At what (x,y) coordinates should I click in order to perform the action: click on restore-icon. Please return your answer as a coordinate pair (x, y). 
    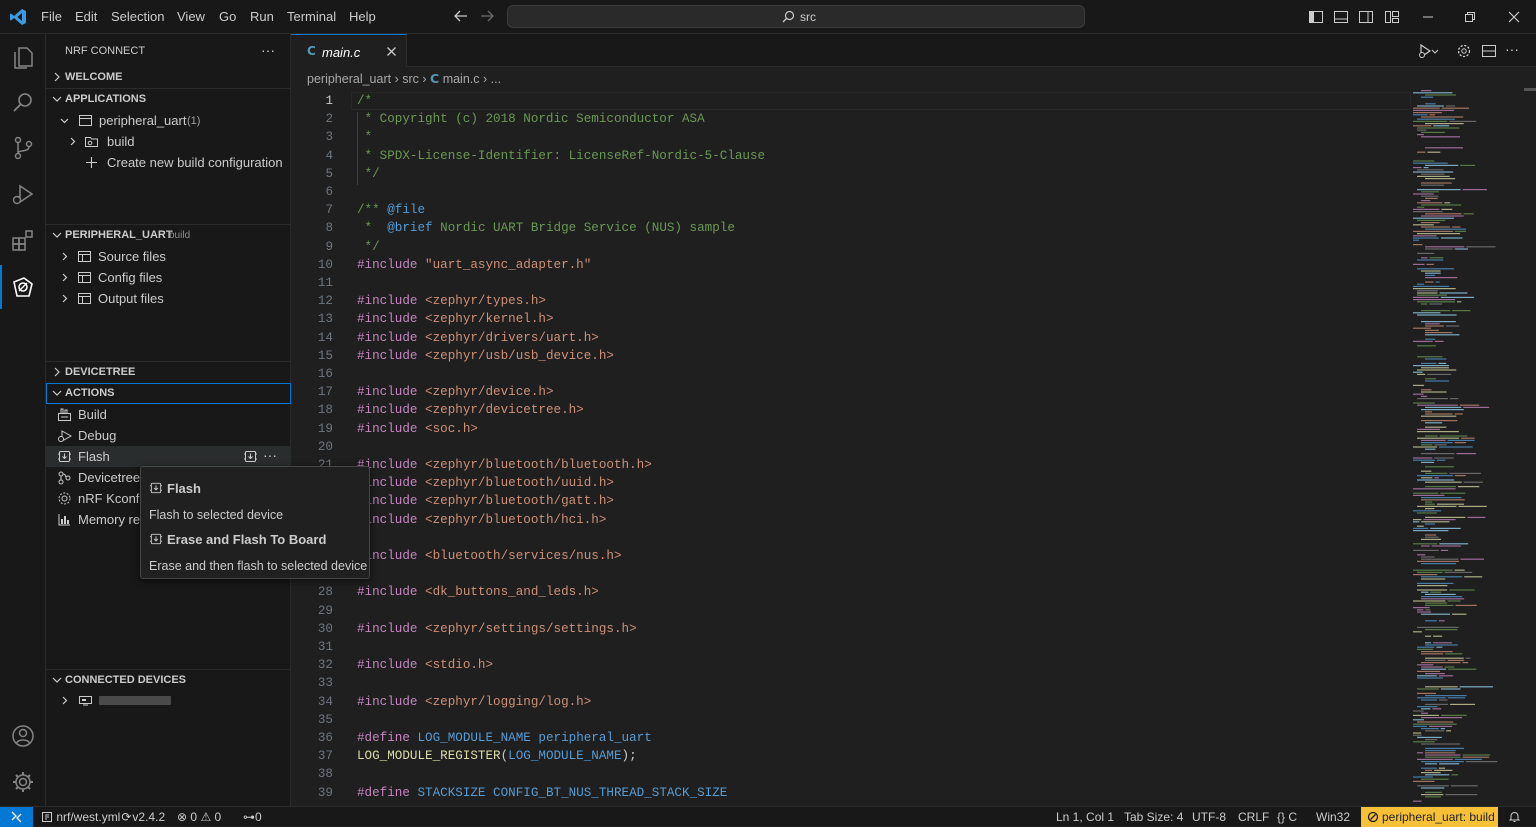
    Looking at the image, I should click on (1470, 17).